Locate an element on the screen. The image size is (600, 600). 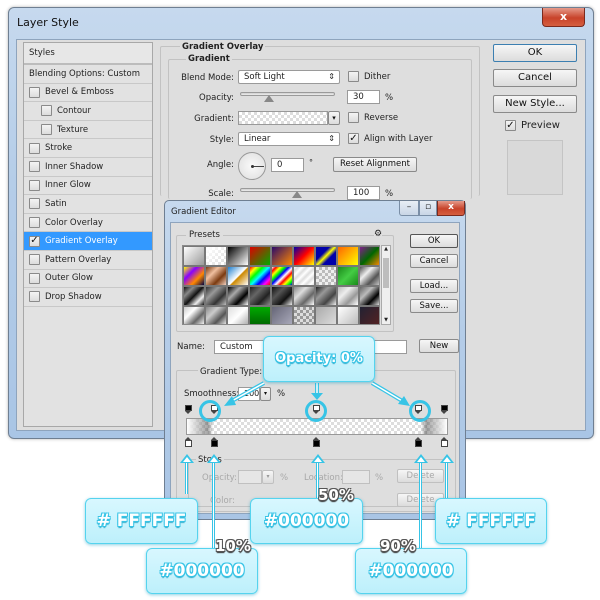
style-item-drop-shadow: Drop Shadow is located at coordinates (88, 297).